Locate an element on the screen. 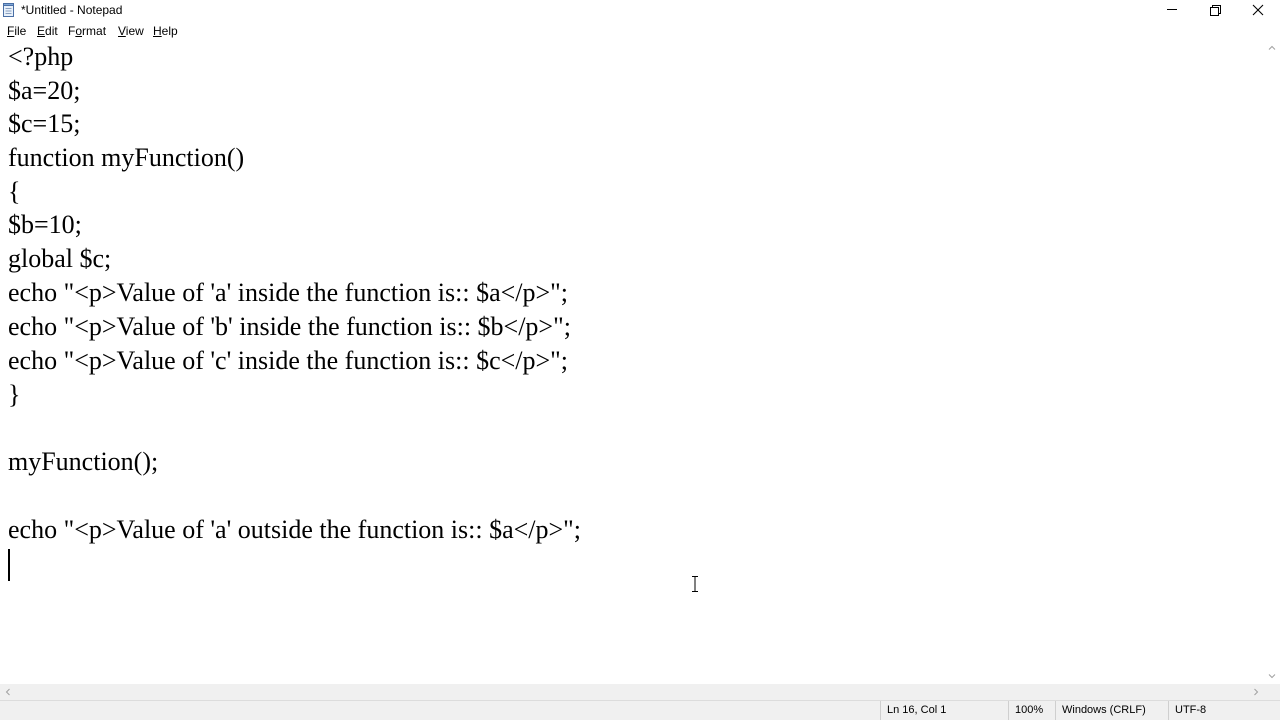 This screenshot has height=720, width=1280. code-line: <?php is located at coordinates (41, 56).